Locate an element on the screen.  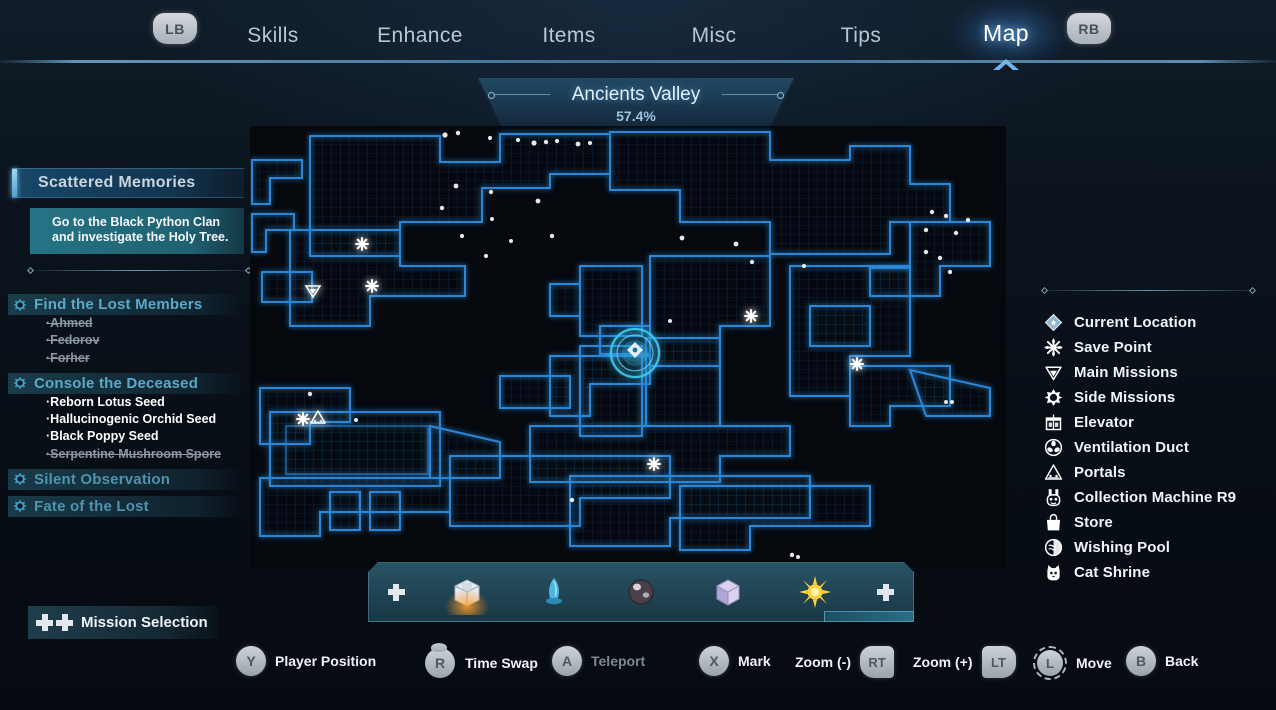
store-icon is located at coordinates (1053, 523).